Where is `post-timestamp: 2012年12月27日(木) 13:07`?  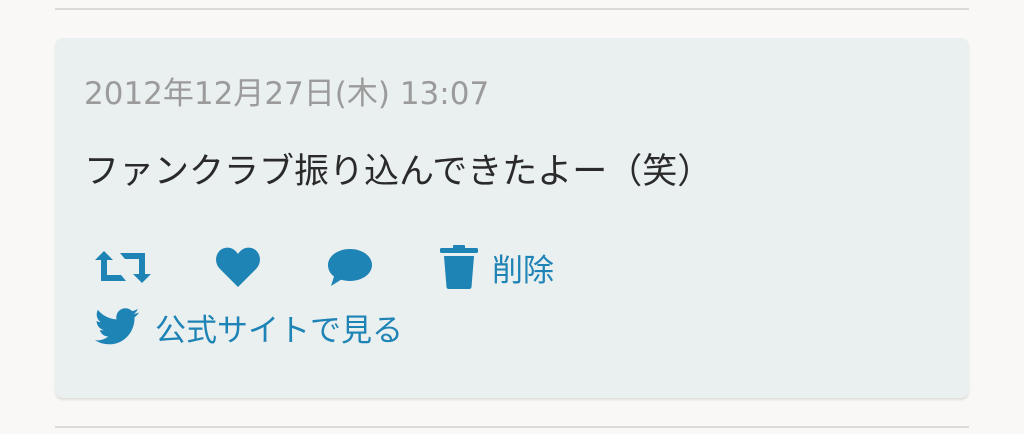 post-timestamp: 2012年12月27日(木) 13:07 is located at coordinates (287, 94).